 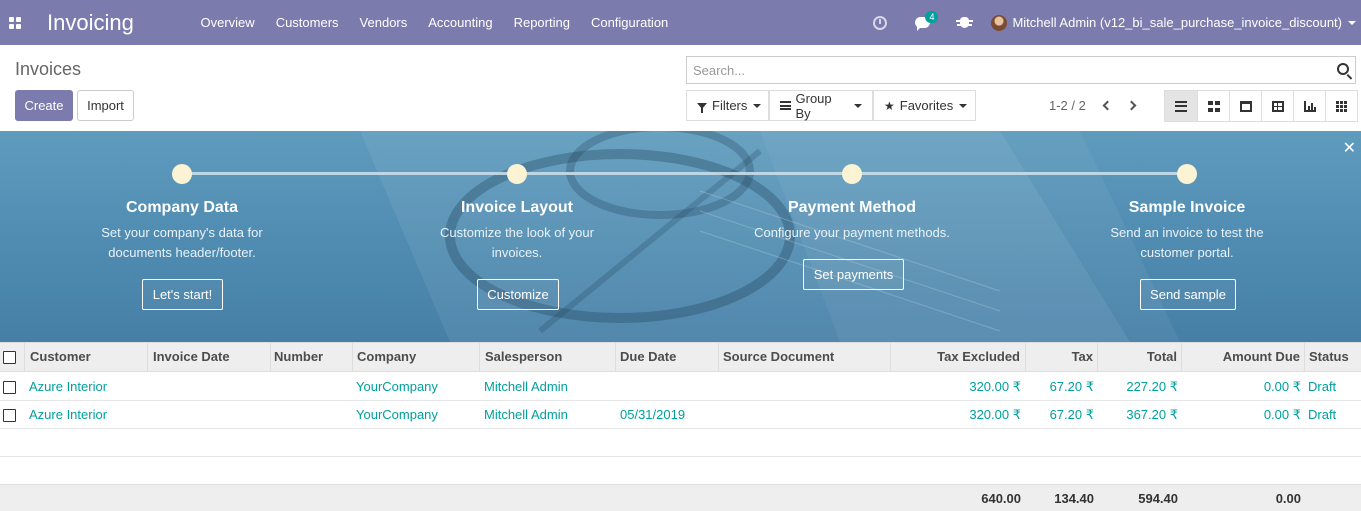 I want to click on customize-button: Customize, so click(x=518, y=294).